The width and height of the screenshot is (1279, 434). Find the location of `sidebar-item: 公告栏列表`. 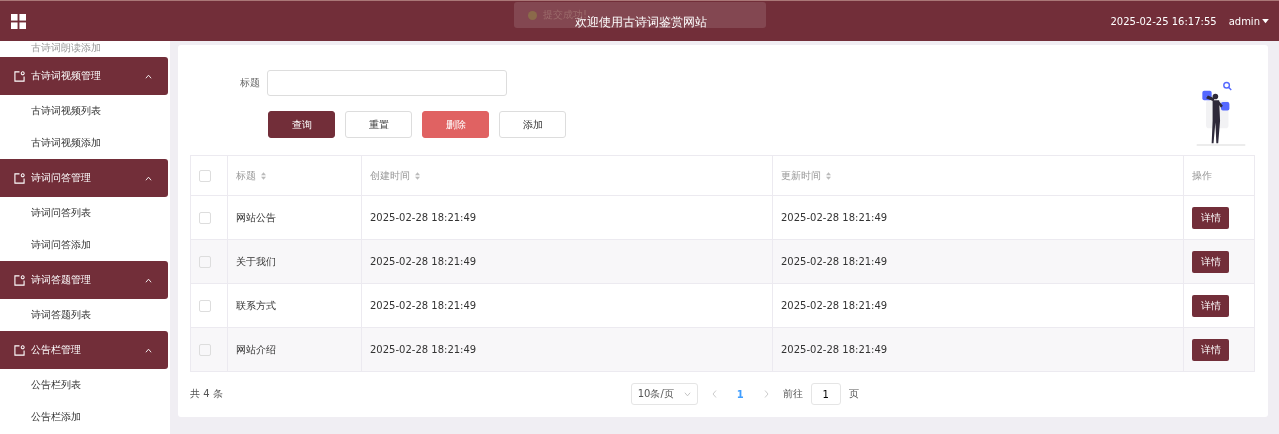

sidebar-item: 公告栏列表 is located at coordinates (85, 385).